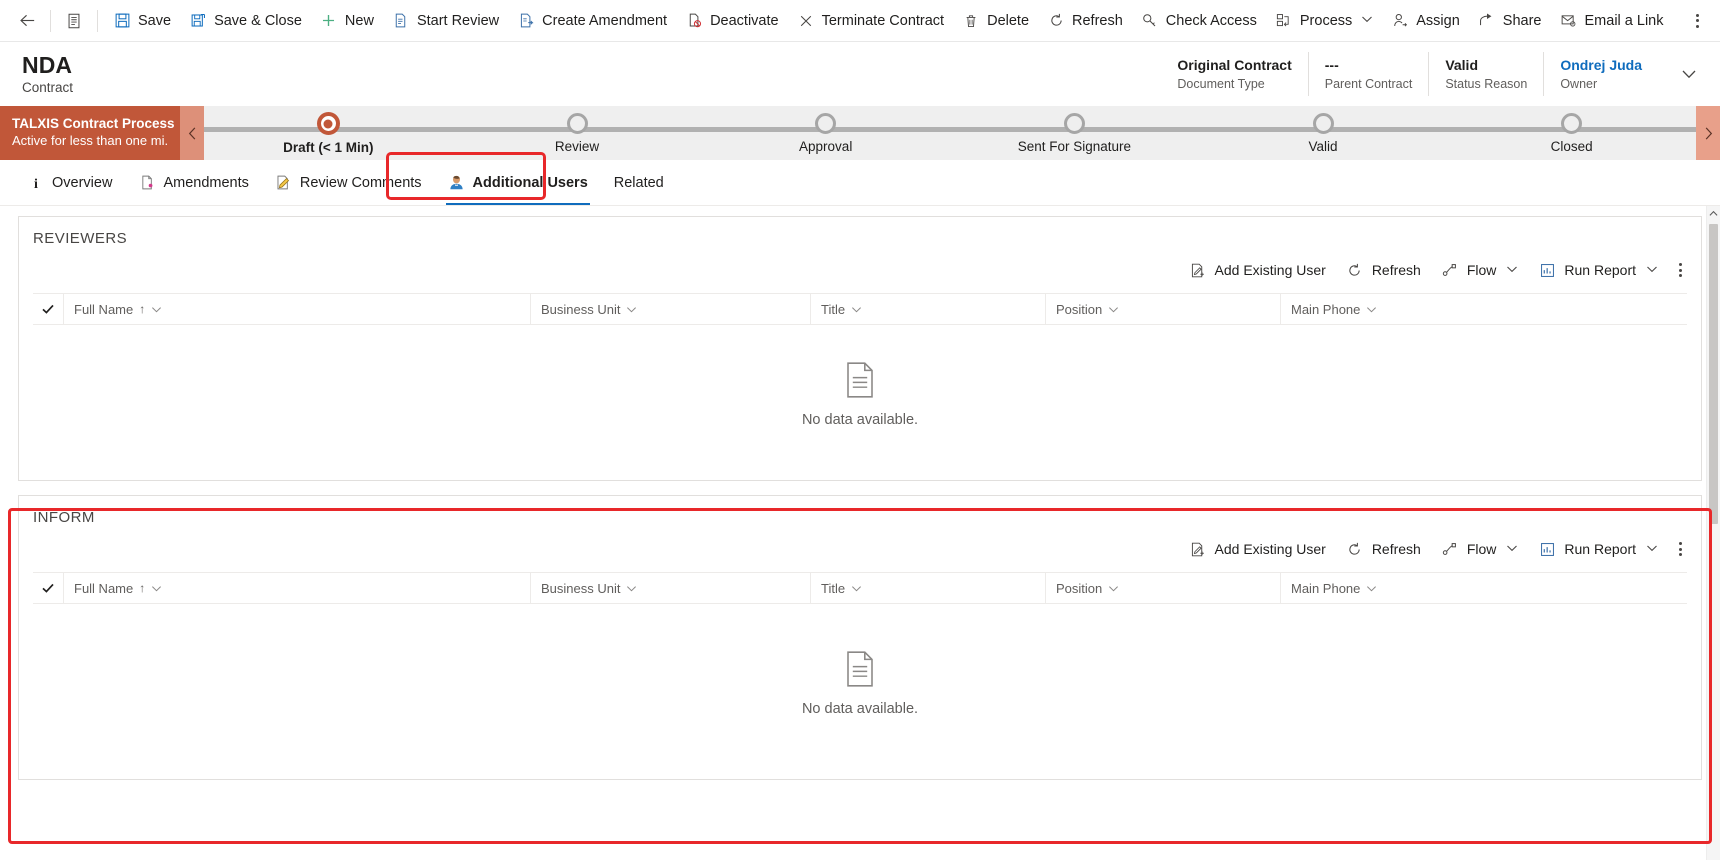 This screenshot has height=860, width=1720. I want to click on process-stage-review: Review, so click(577, 133).